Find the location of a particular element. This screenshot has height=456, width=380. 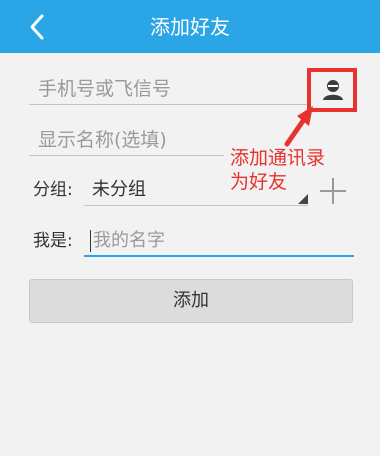

group-select: 未分组 is located at coordinates (196, 189).